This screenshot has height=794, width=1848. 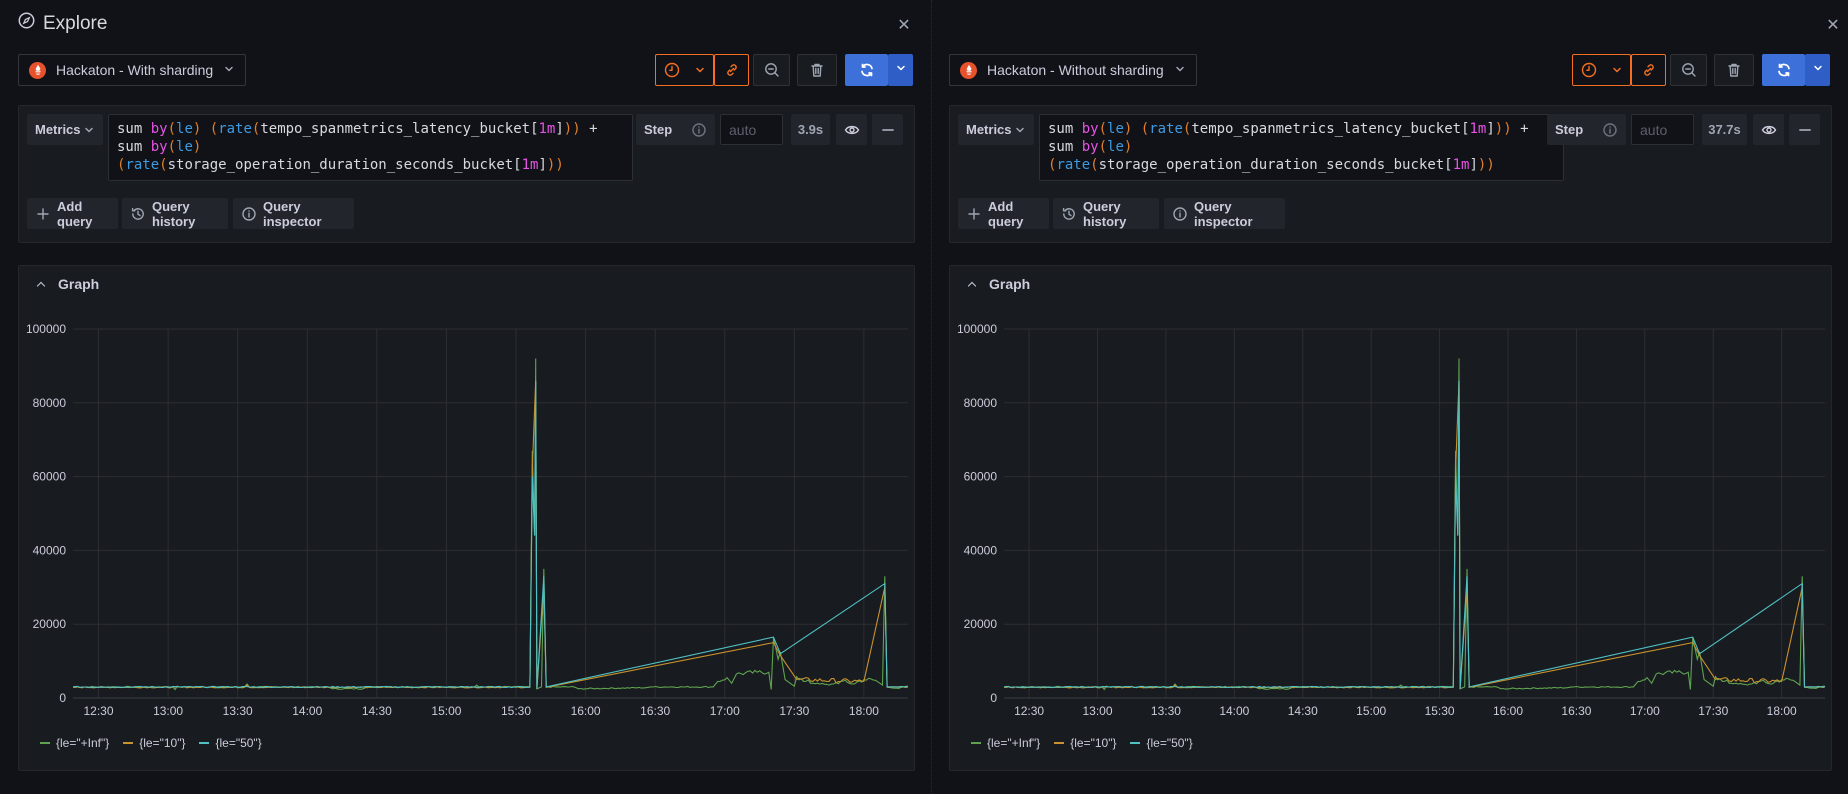 I want to click on minus-icon, so click(x=1805, y=130).